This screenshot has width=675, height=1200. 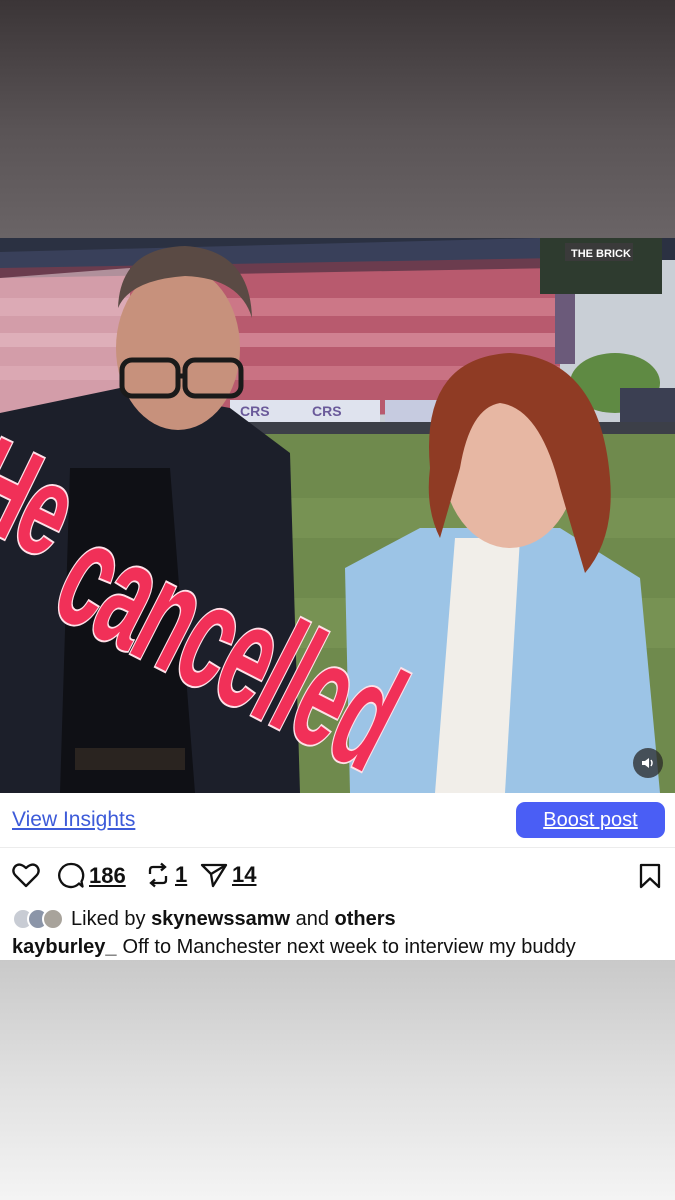 I want to click on view-insights-link: View Insights, so click(x=73, y=820).